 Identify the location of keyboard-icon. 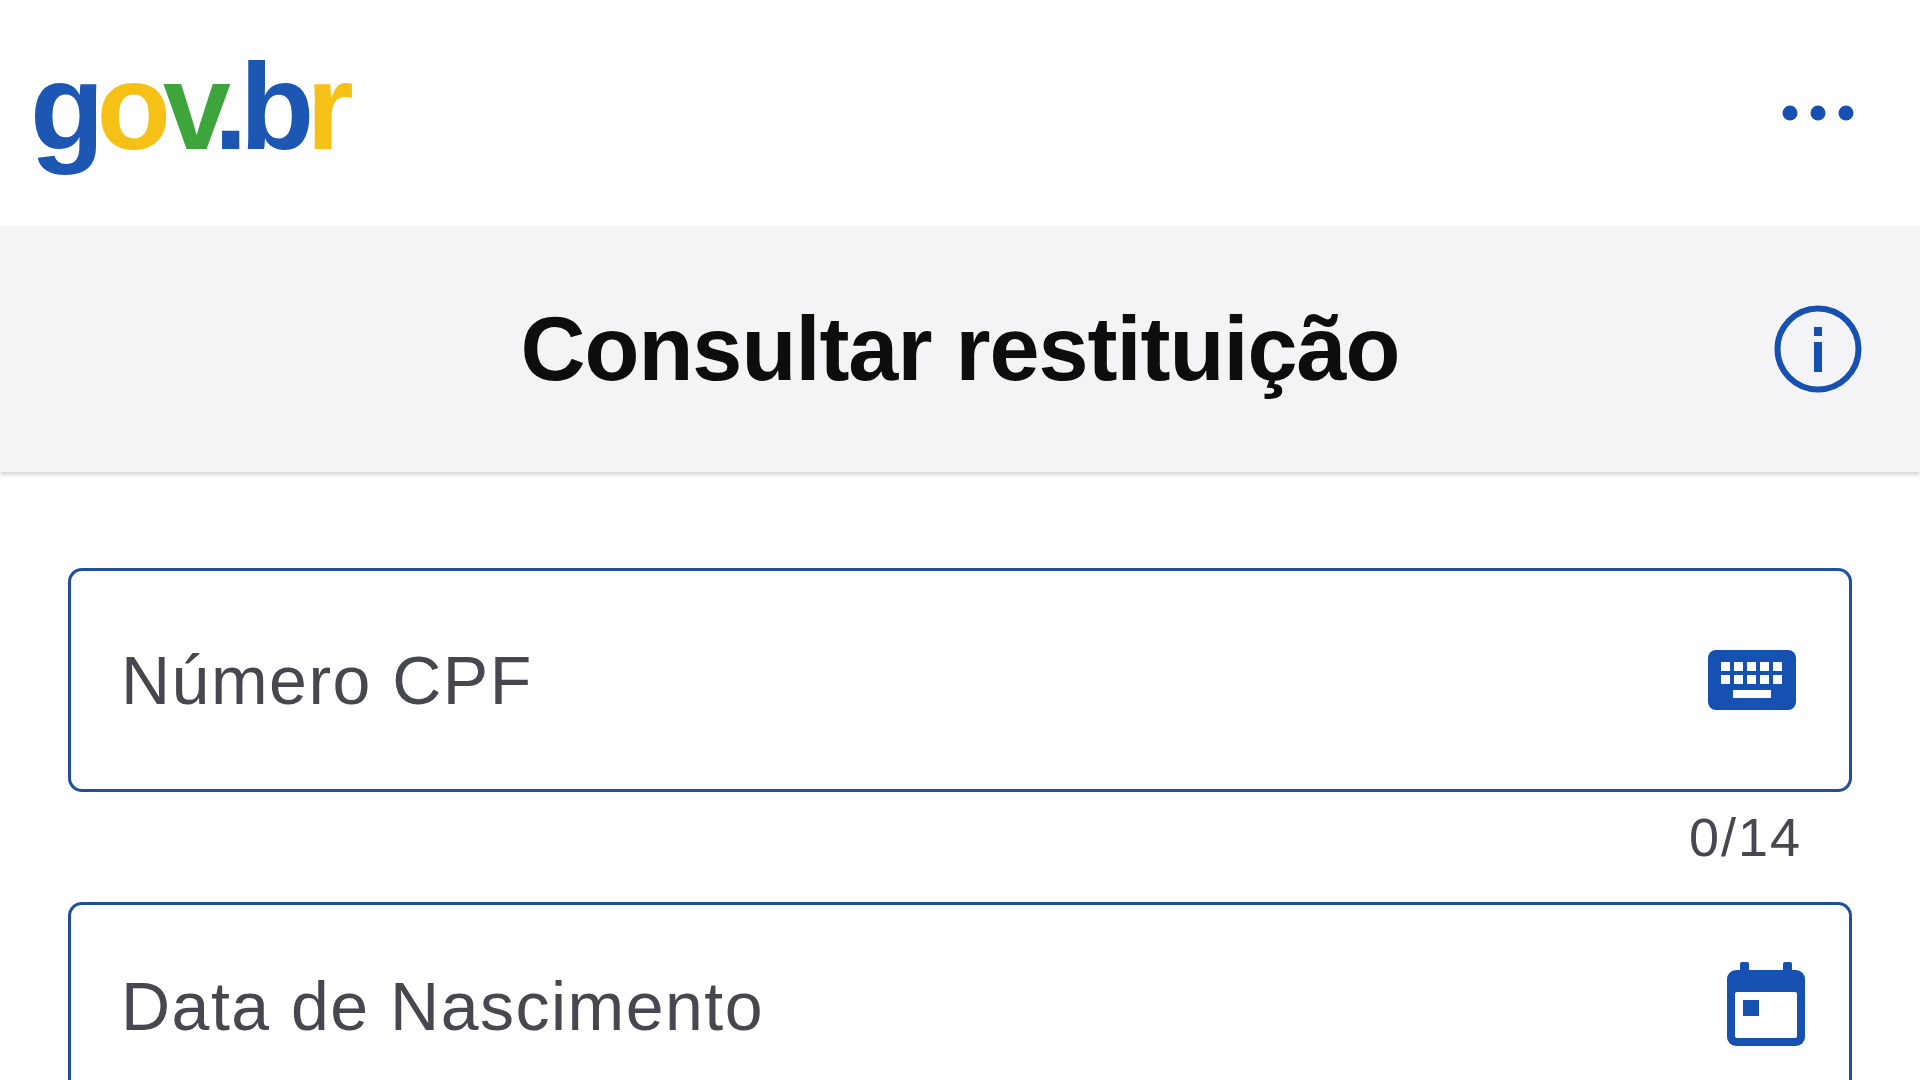
(1752, 680).